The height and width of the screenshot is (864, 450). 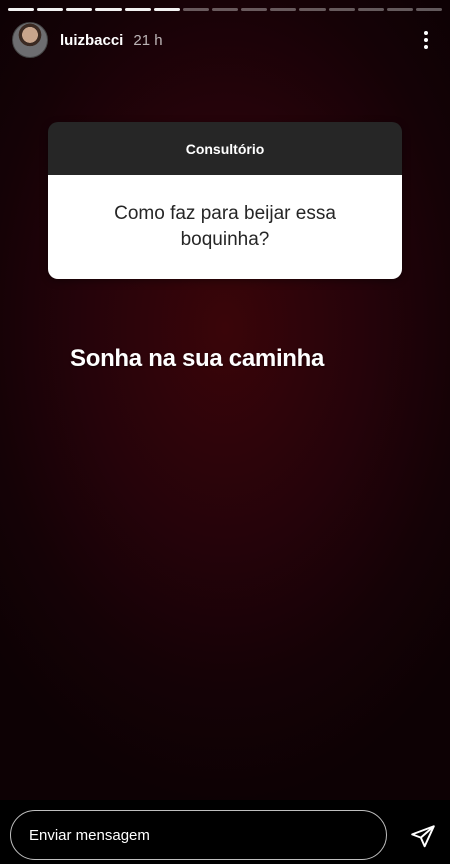 What do you see at coordinates (225, 40) in the screenshot?
I see `story-header: luizbacci 21 h` at bounding box center [225, 40].